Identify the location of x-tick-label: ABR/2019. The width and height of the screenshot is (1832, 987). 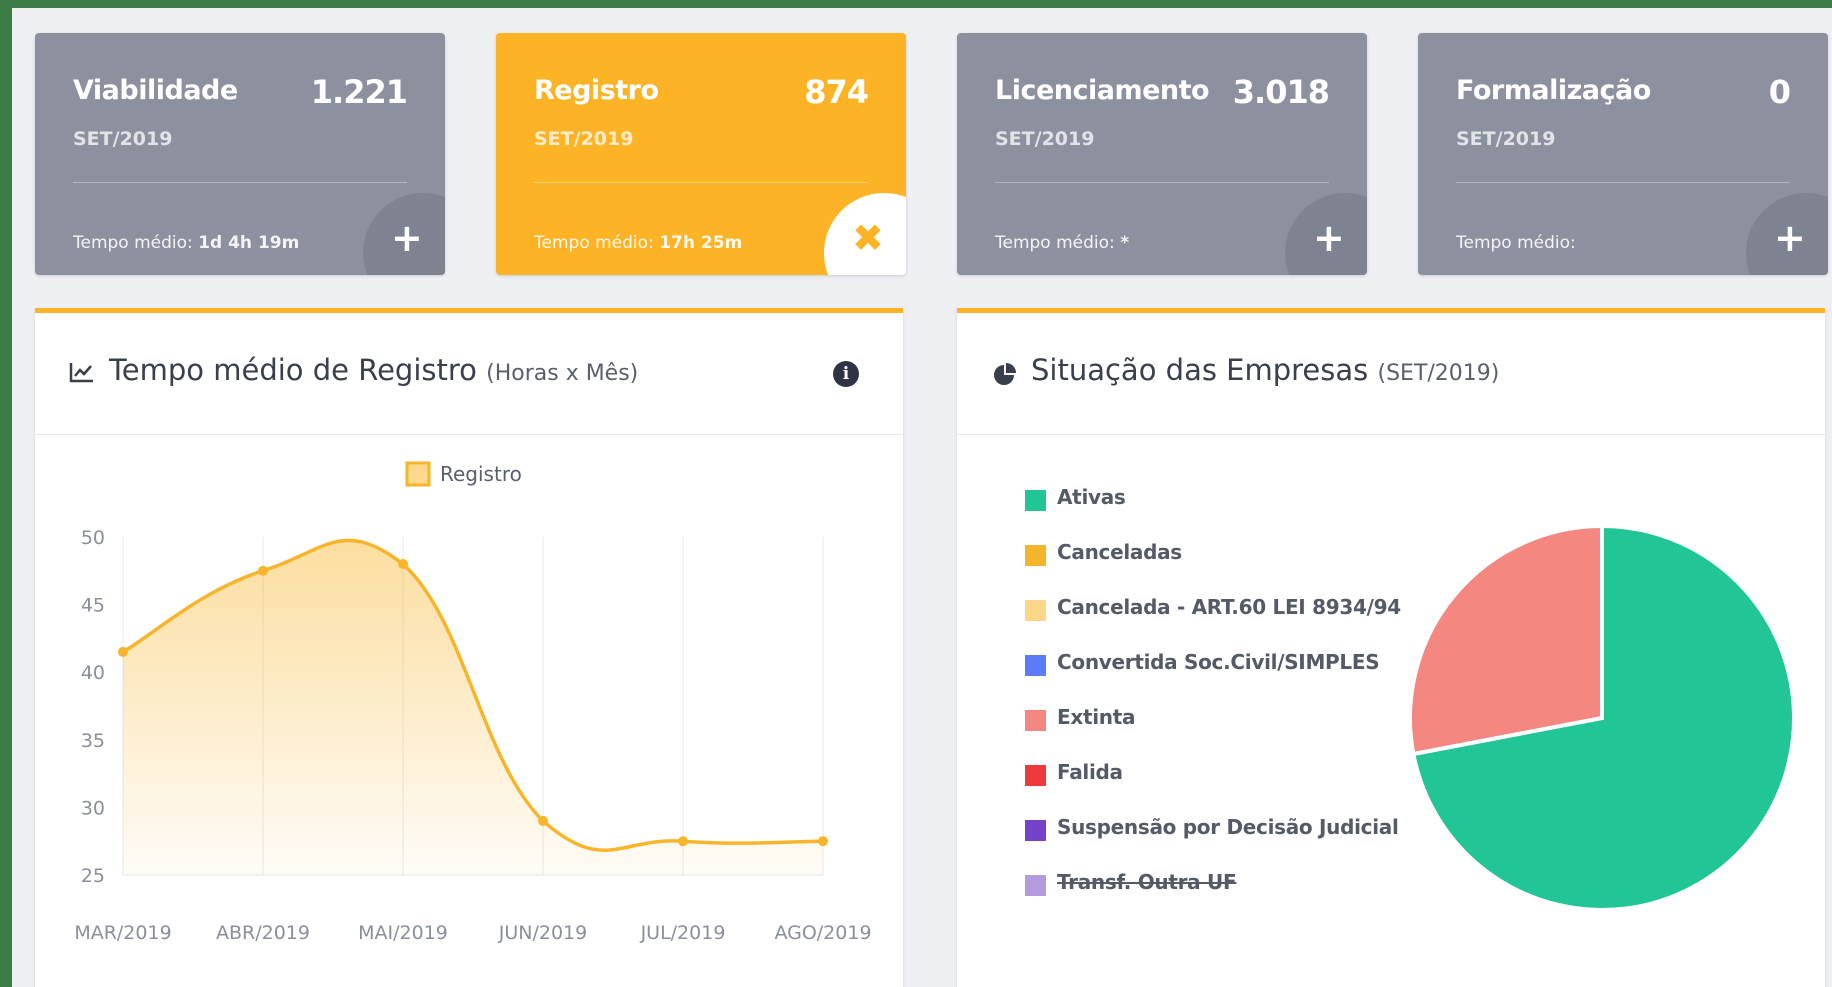
(263, 933).